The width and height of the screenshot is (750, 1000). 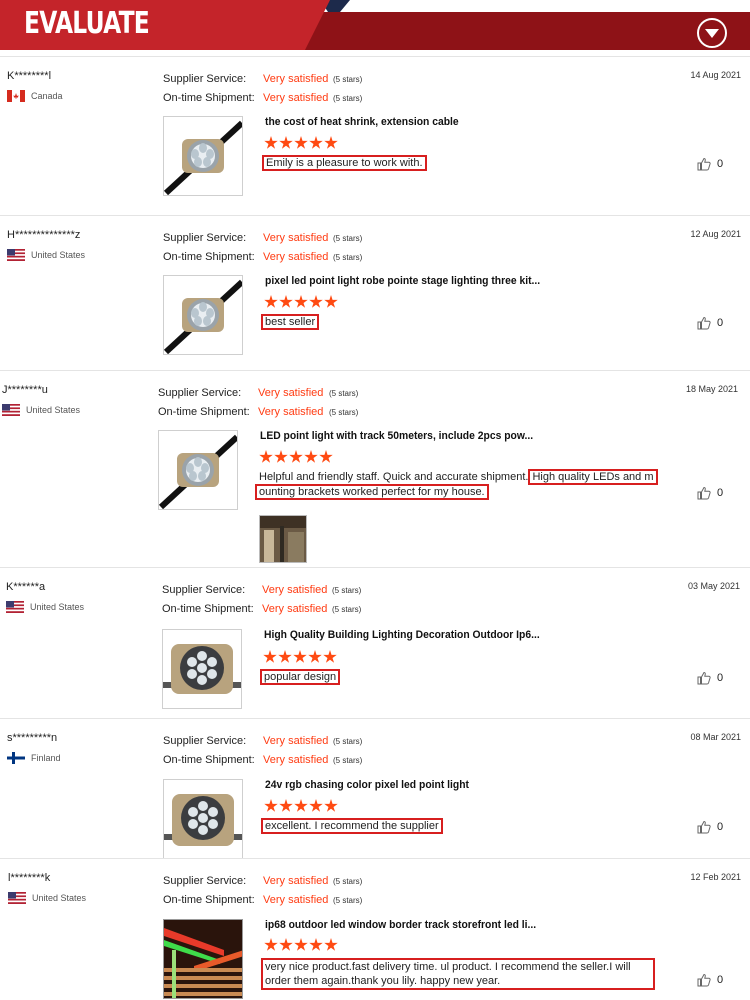 What do you see at coordinates (29, 76) in the screenshot?
I see `reviewer-name: K********l` at bounding box center [29, 76].